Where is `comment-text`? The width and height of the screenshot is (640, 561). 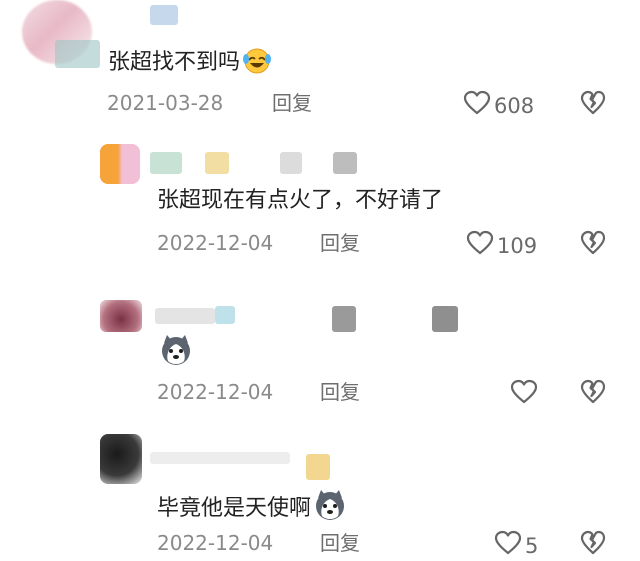 comment-text is located at coordinates (175, 354).